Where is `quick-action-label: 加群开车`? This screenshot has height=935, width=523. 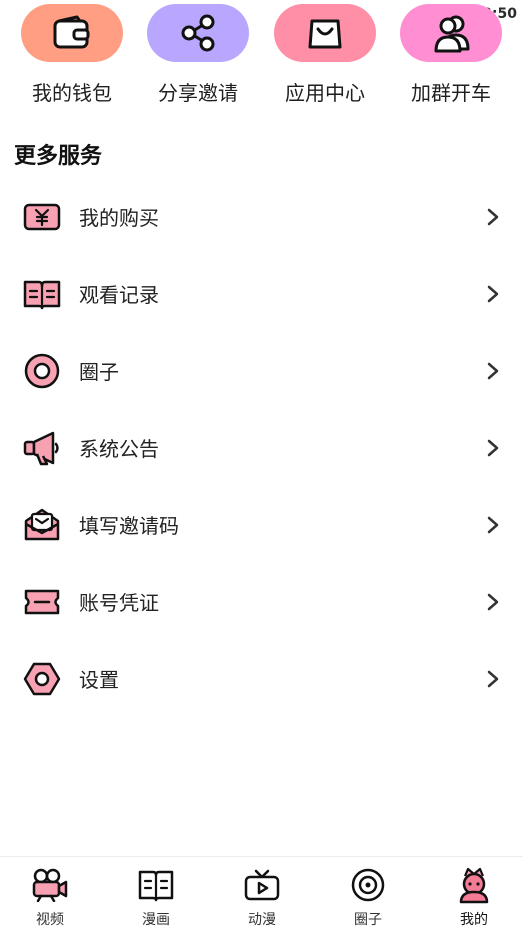
quick-action-label: 加群开车 is located at coordinates (451, 93).